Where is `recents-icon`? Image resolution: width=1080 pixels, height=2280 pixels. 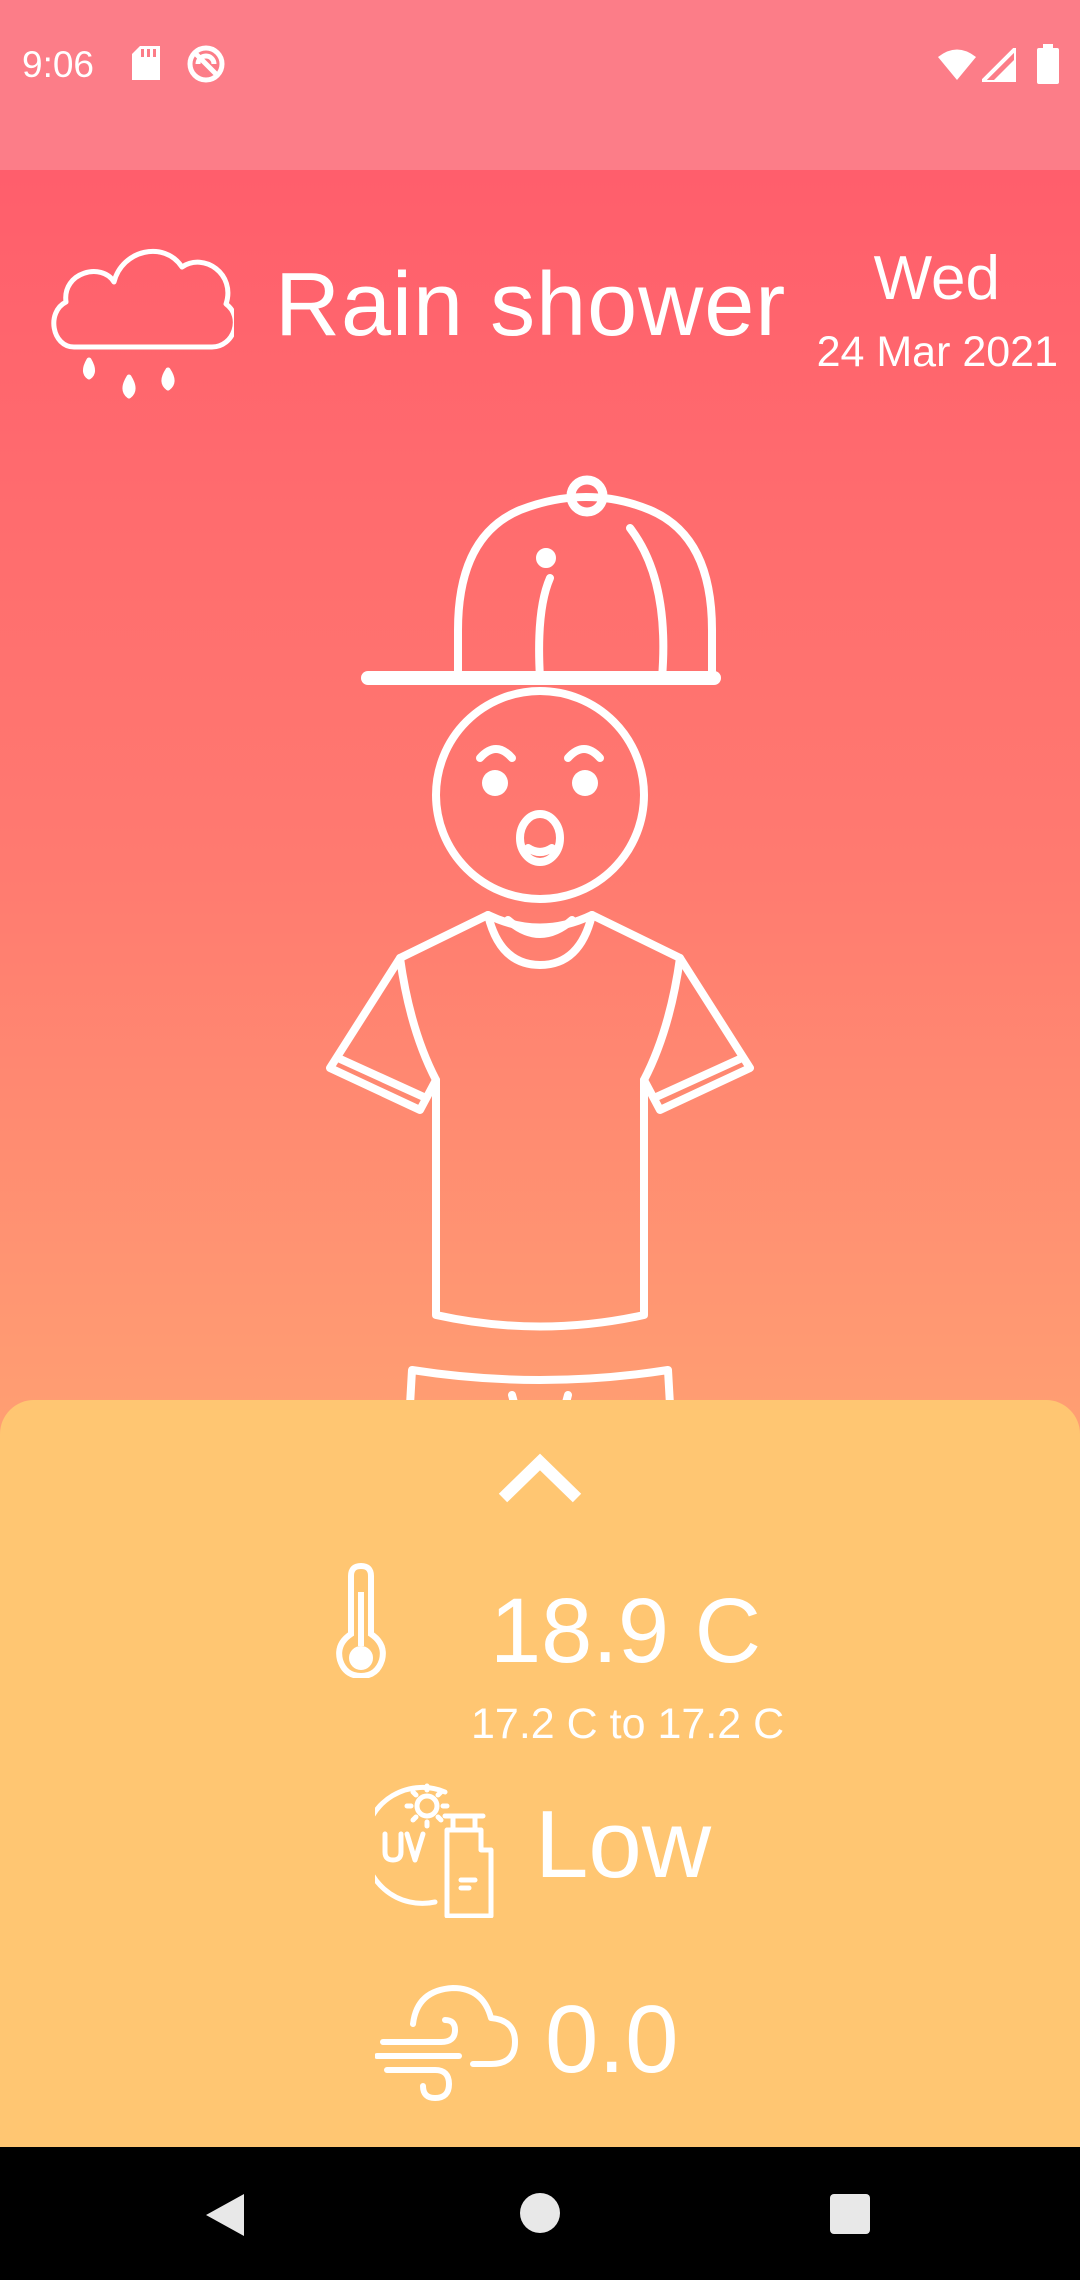
recents-icon is located at coordinates (850, 2216).